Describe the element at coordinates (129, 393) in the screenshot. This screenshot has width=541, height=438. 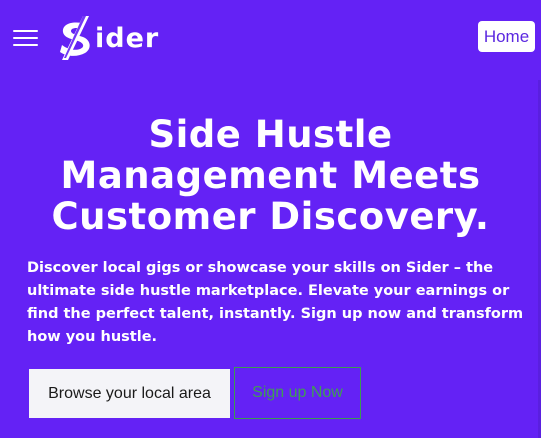
I see `browse-local-area-button: Browse your local area` at that location.